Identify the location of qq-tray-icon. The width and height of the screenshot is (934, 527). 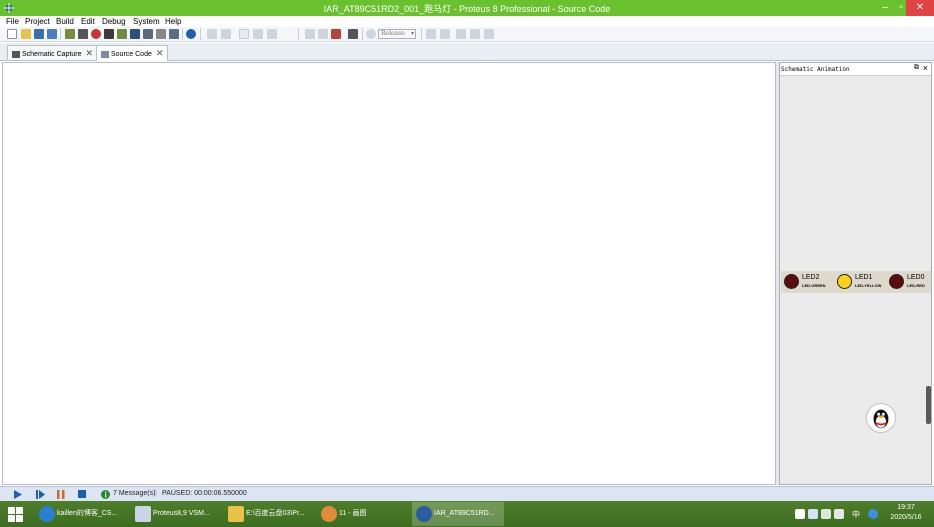
(873, 514).